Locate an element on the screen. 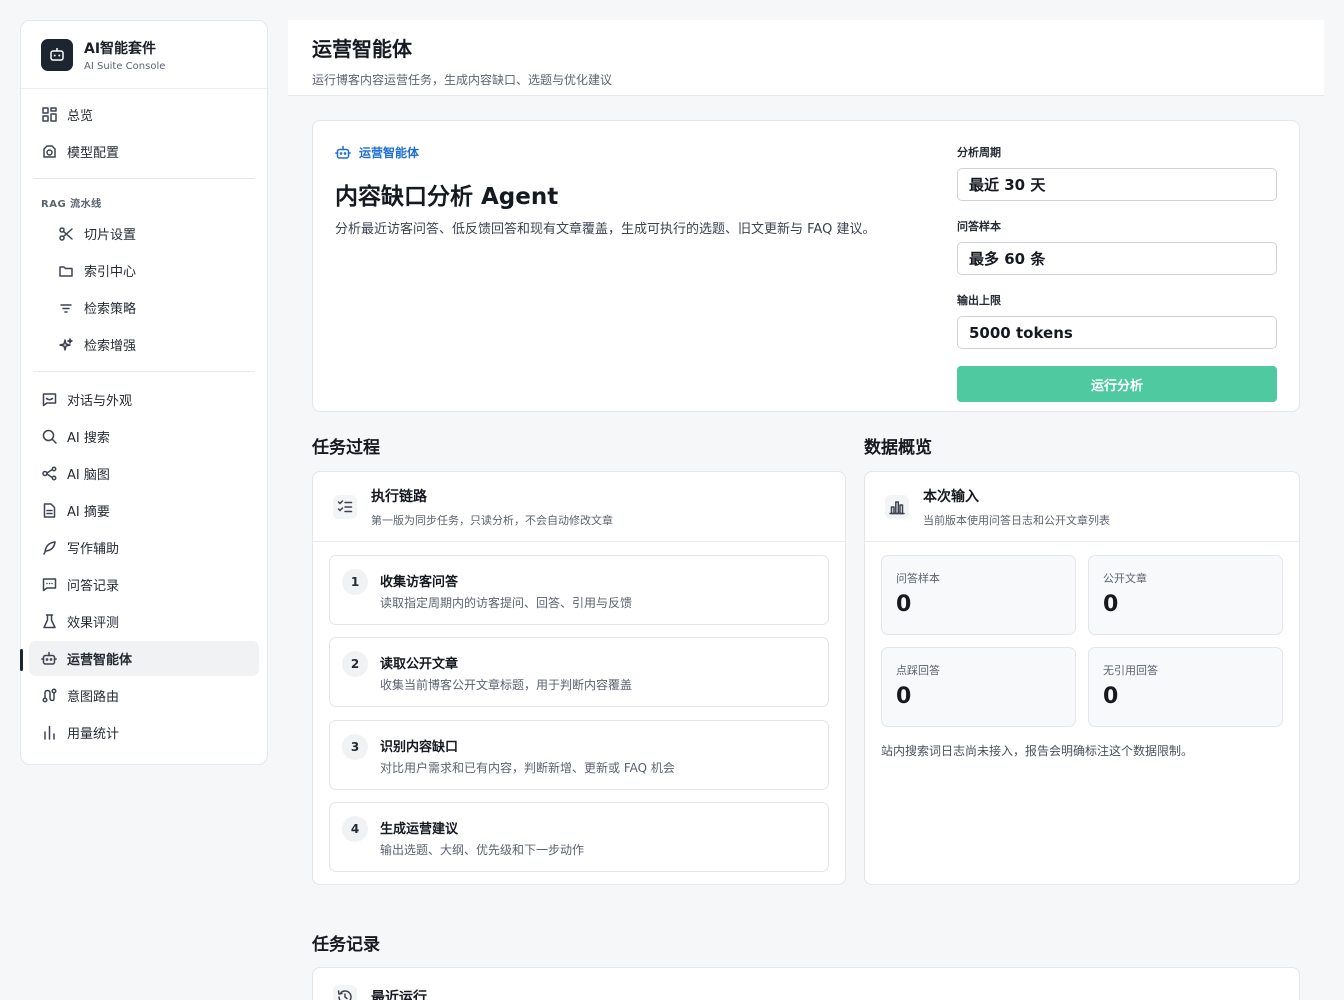 This screenshot has height=1000, width=1344. sidebar-item-label: 检索策略 is located at coordinates (110, 309).